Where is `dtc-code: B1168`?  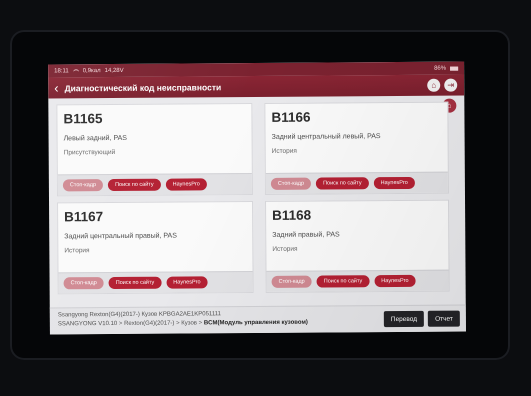
dtc-code: B1168 is located at coordinates (292, 215).